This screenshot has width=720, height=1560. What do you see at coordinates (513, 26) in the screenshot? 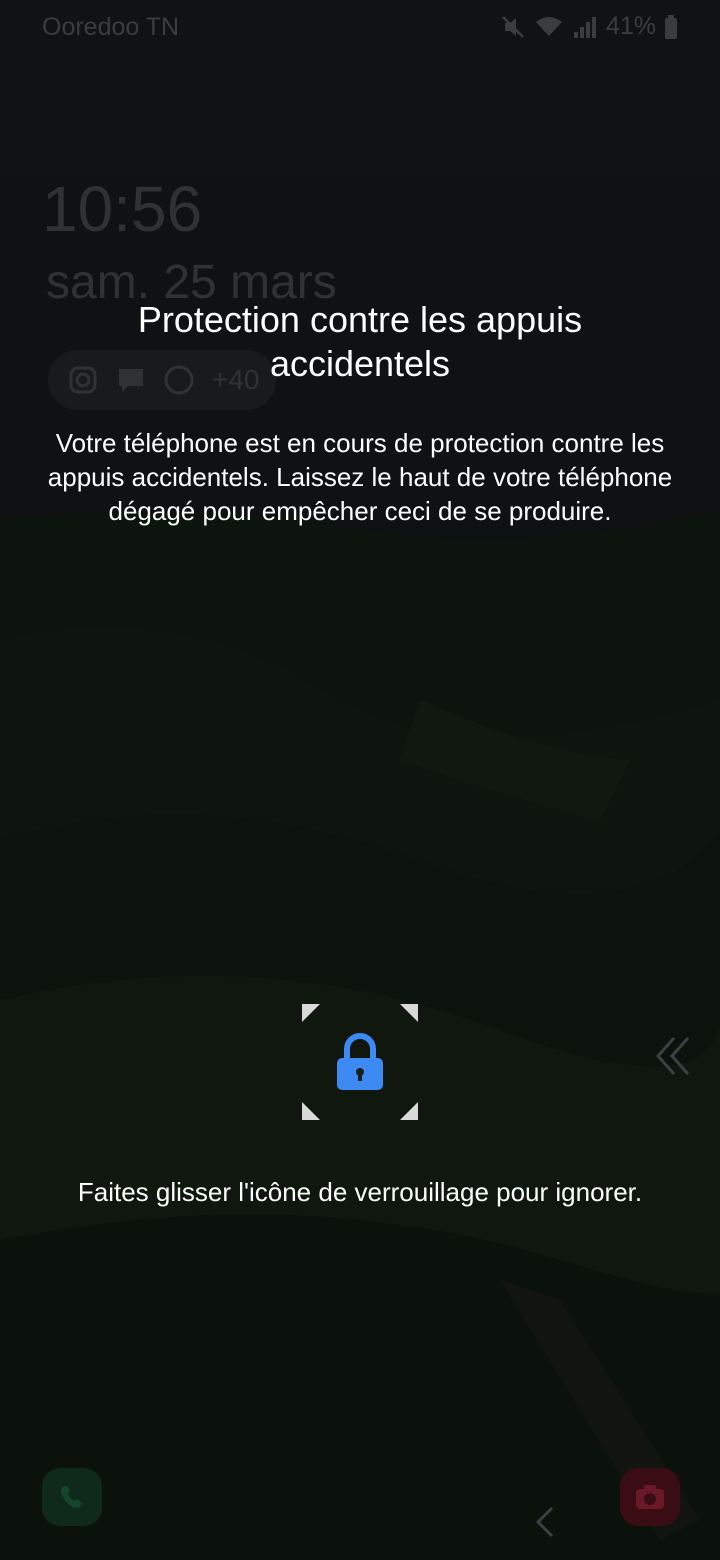
I see `mute-icon` at bounding box center [513, 26].